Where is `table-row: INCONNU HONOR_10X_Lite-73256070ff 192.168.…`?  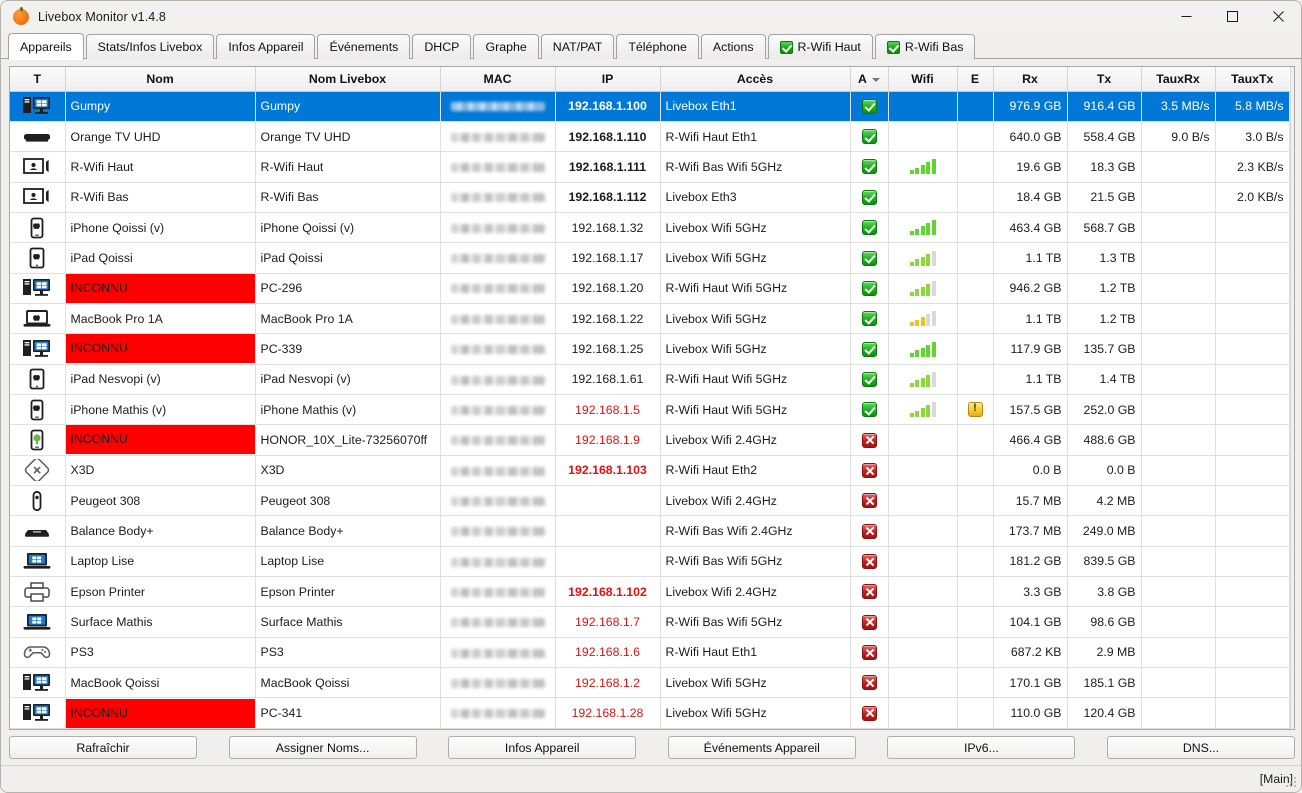 table-row: INCONNU HONOR_10X_Lite-73256070ff 192.168.… is located at coordinates (650, 440).